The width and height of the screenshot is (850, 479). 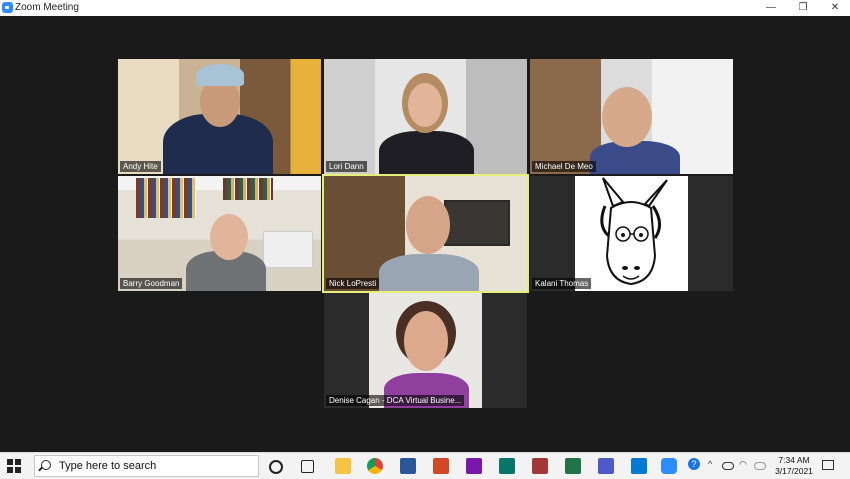 What do you see at coordinates (343, 466) in the screenshot?
I see `file-explorer-icon` at bounding box center [343, 466].